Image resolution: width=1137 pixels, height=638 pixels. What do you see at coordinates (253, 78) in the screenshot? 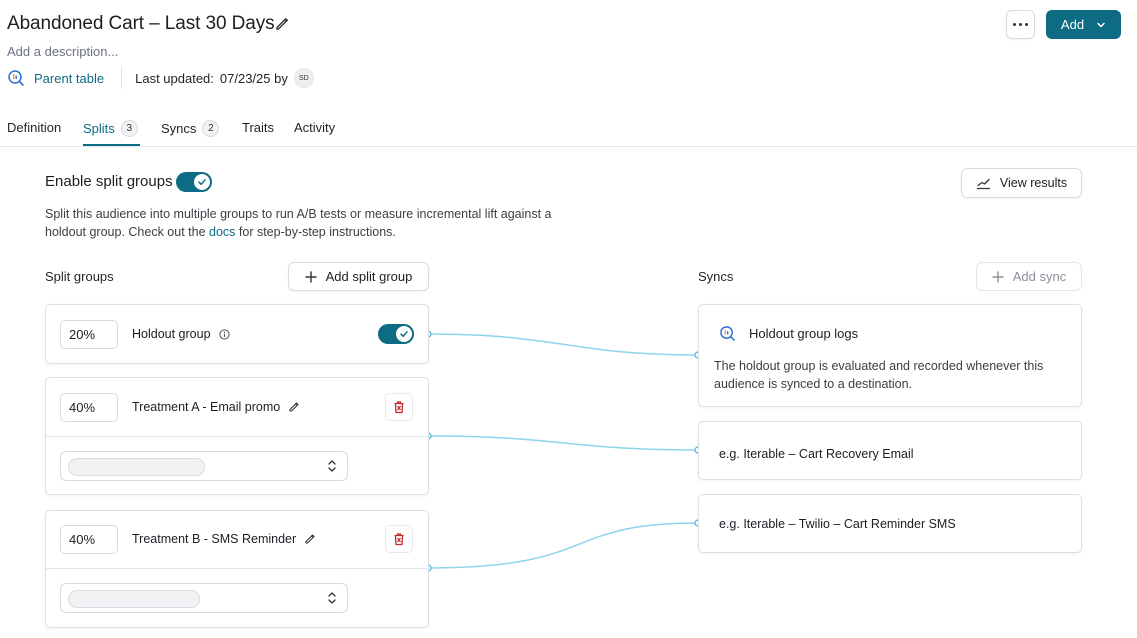
I see `last-updated-value: 07/23/25 by` at bounding box center [253, 78].